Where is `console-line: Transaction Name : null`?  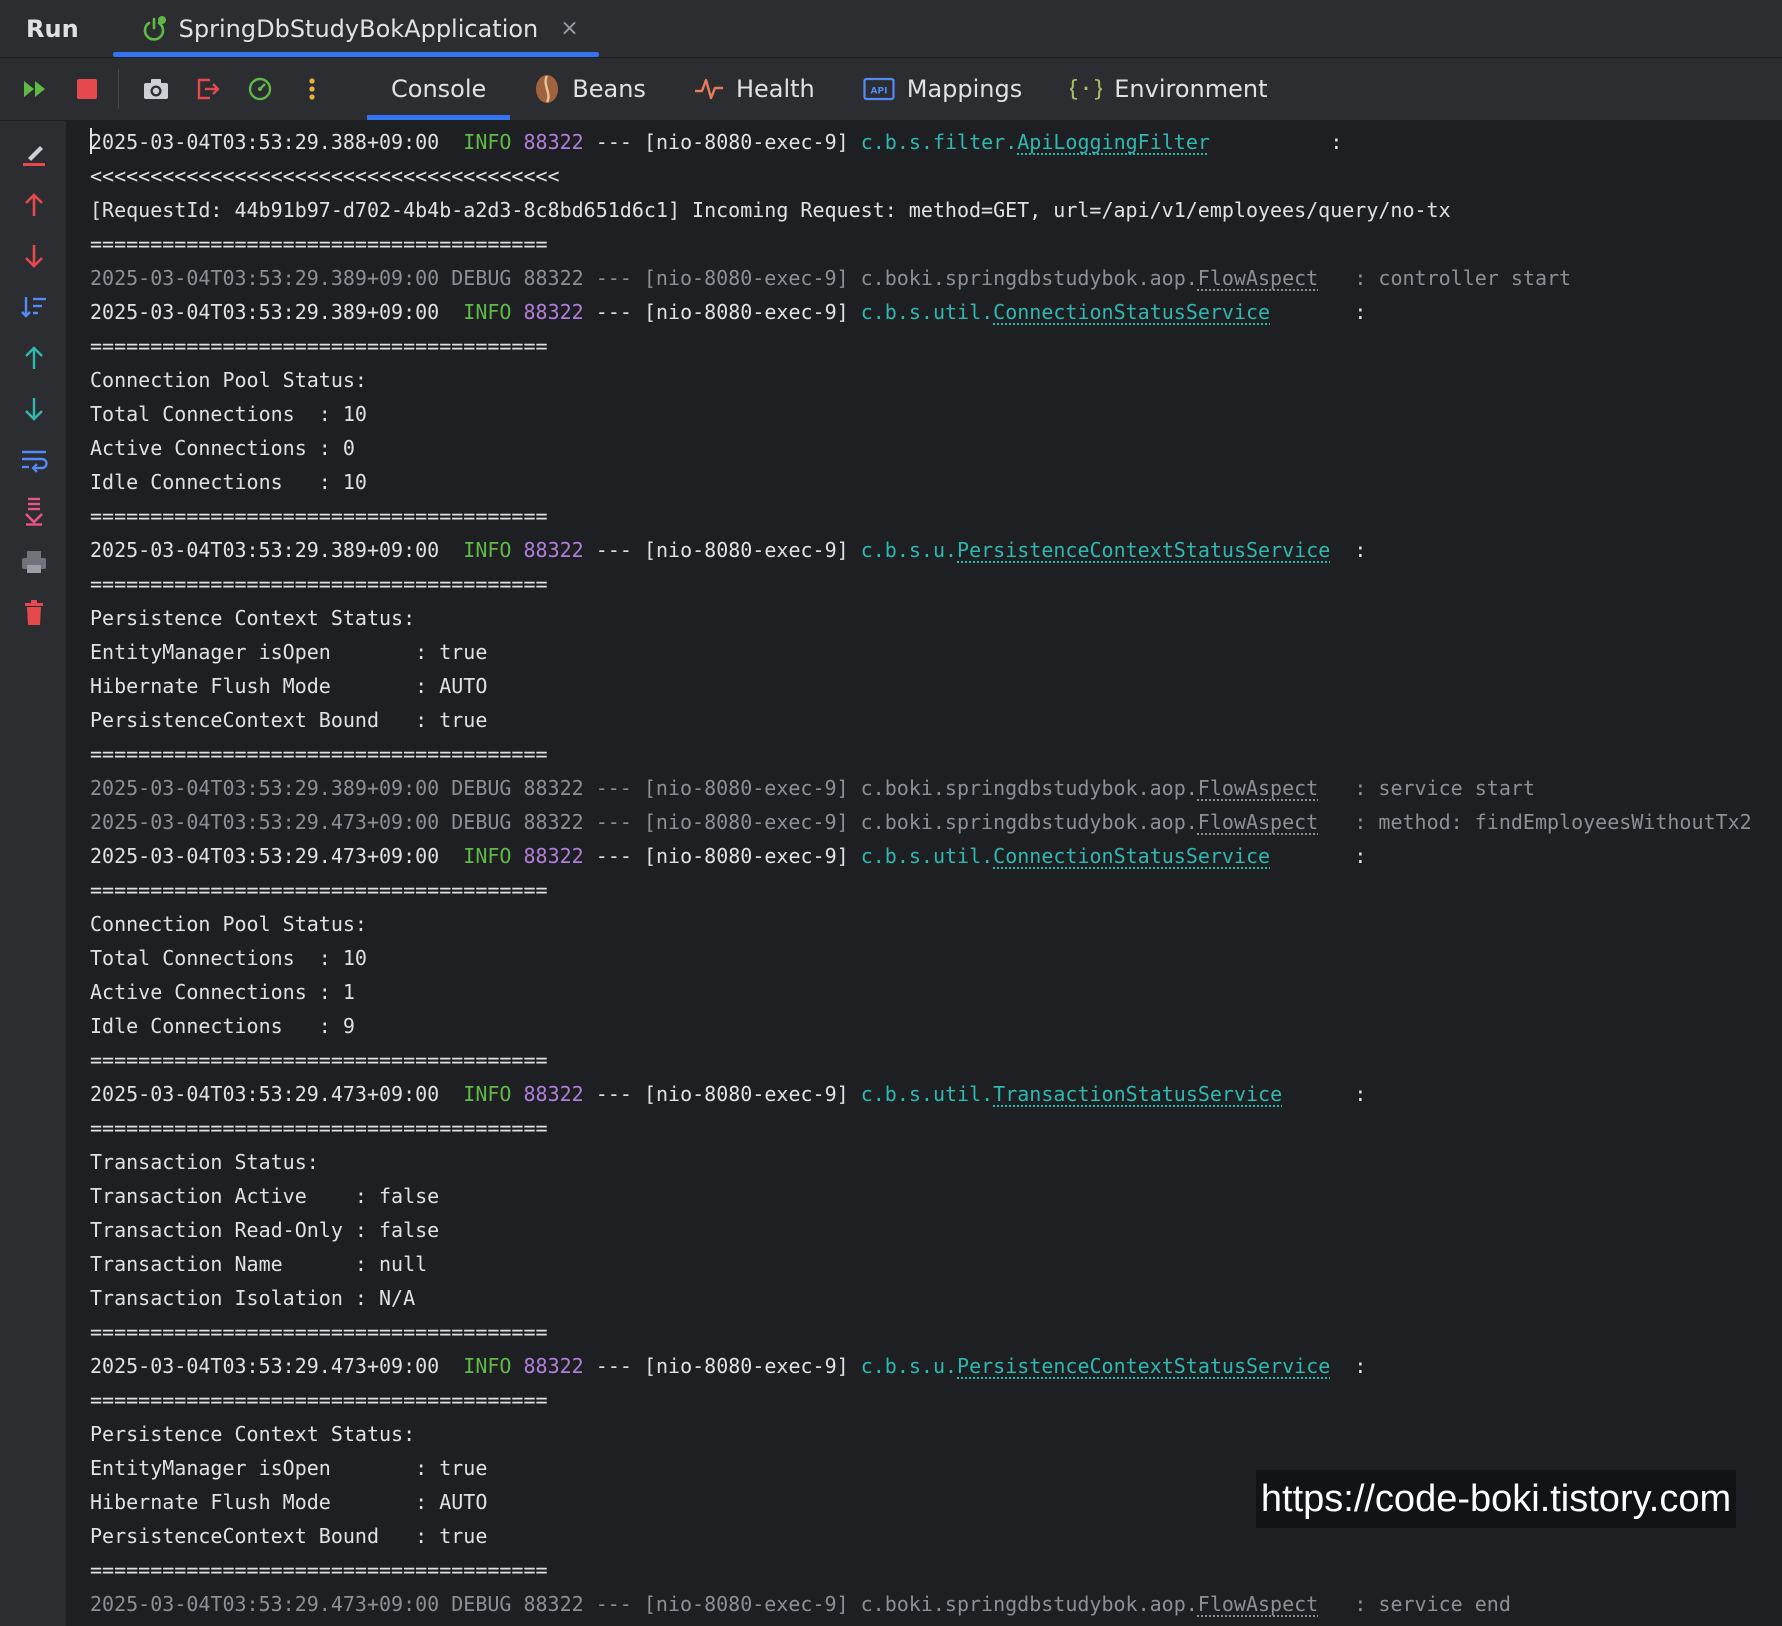 console-line: Transaction Name : null is located at coordinates (936, 1264).